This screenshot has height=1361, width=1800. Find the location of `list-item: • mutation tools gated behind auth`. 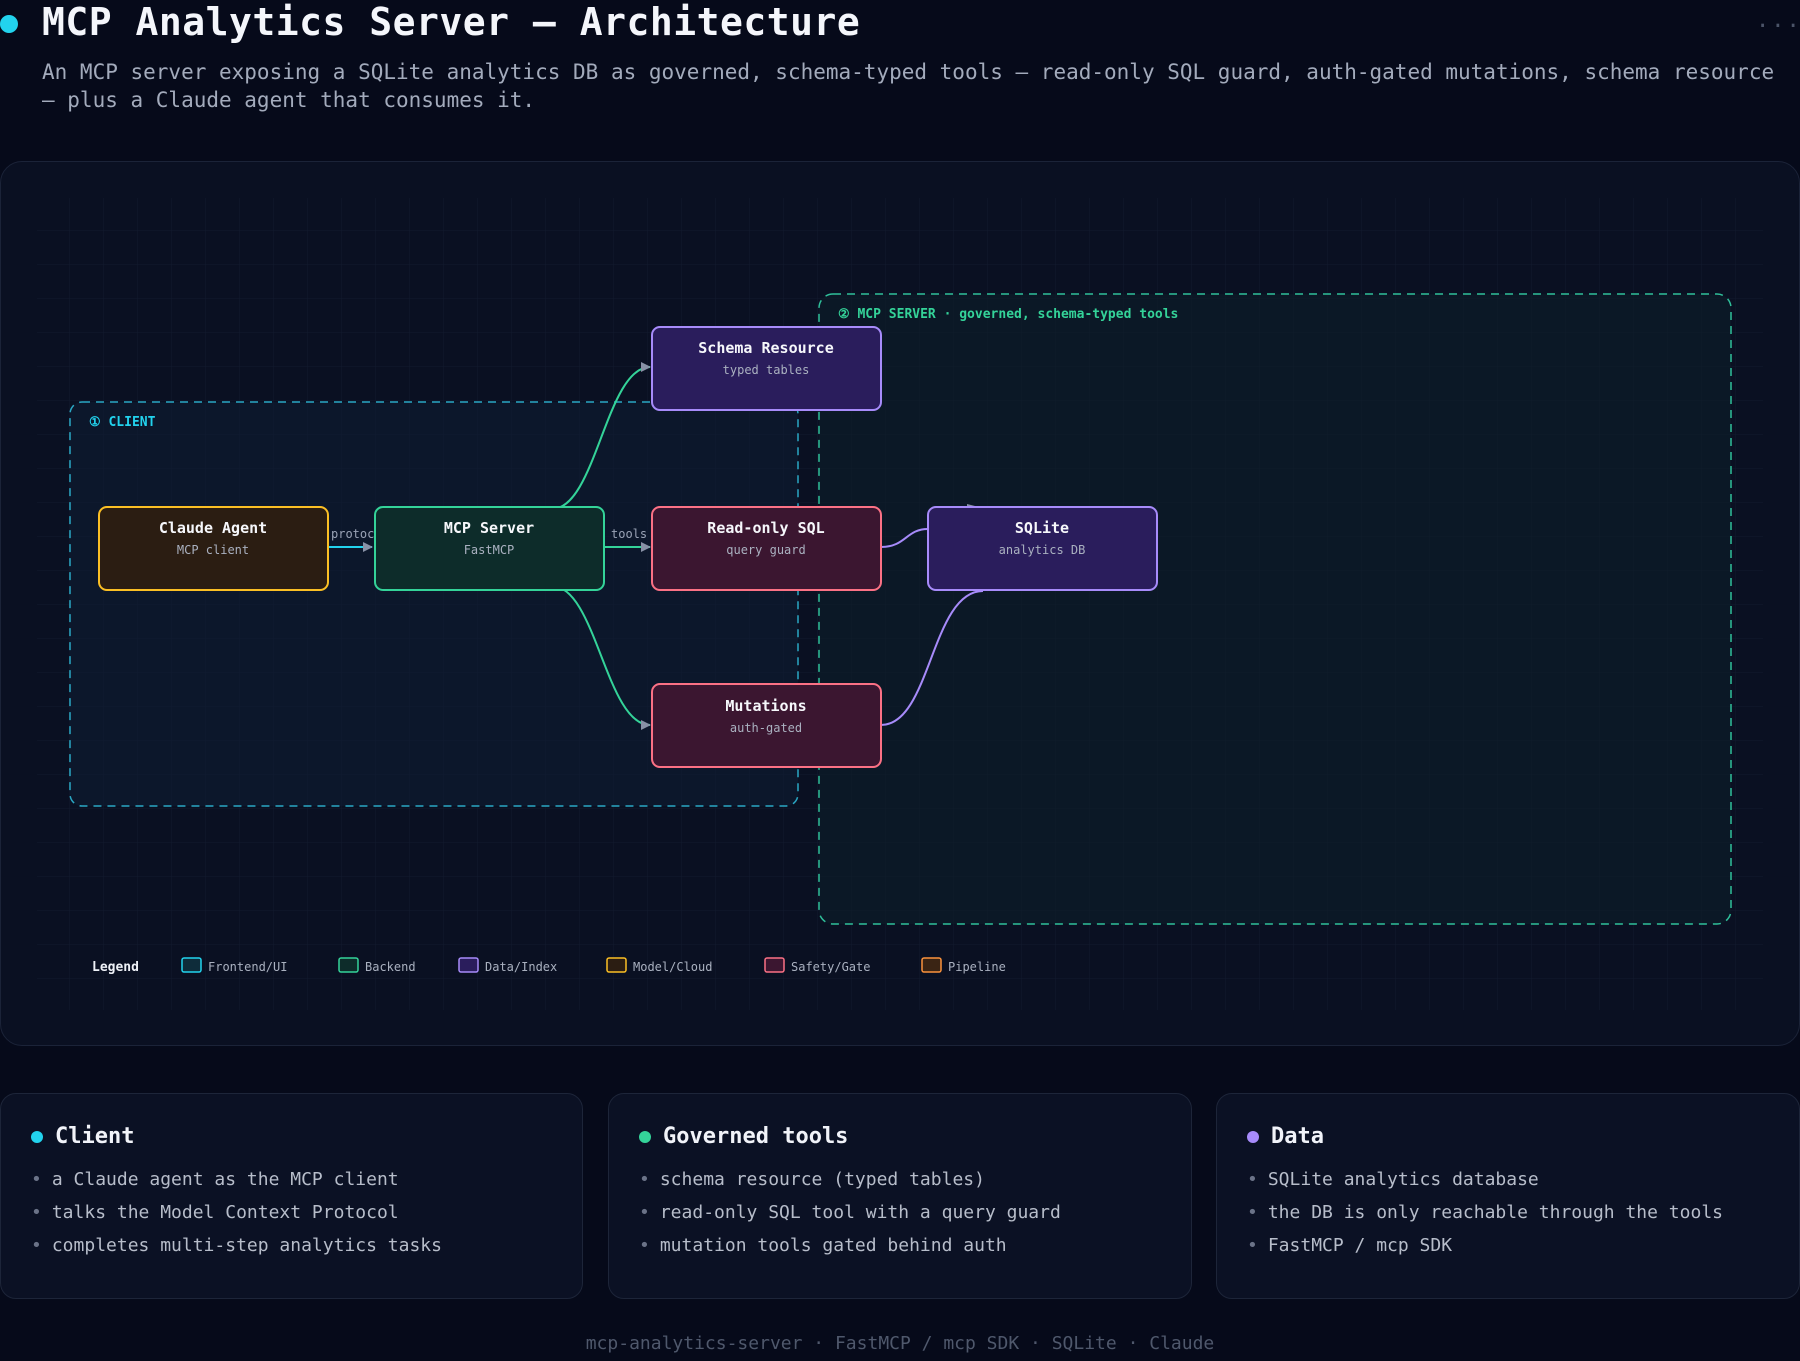

list-item: • mutation tools gated behind auth is located at coordinates (823, 1245).